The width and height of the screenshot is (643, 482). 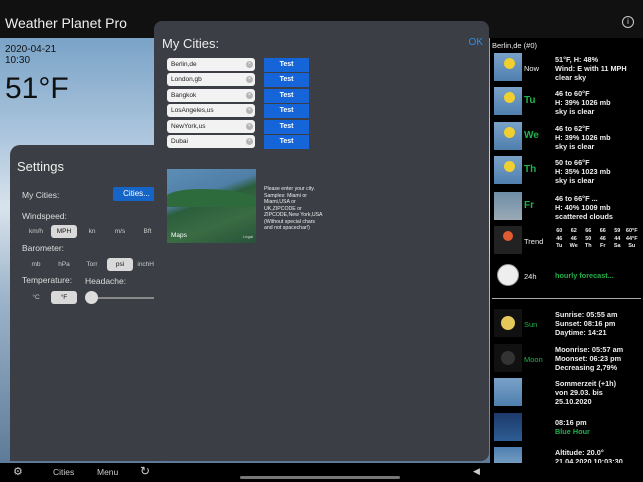 I want to click on cloud-icon, so click(x=508, y=206).